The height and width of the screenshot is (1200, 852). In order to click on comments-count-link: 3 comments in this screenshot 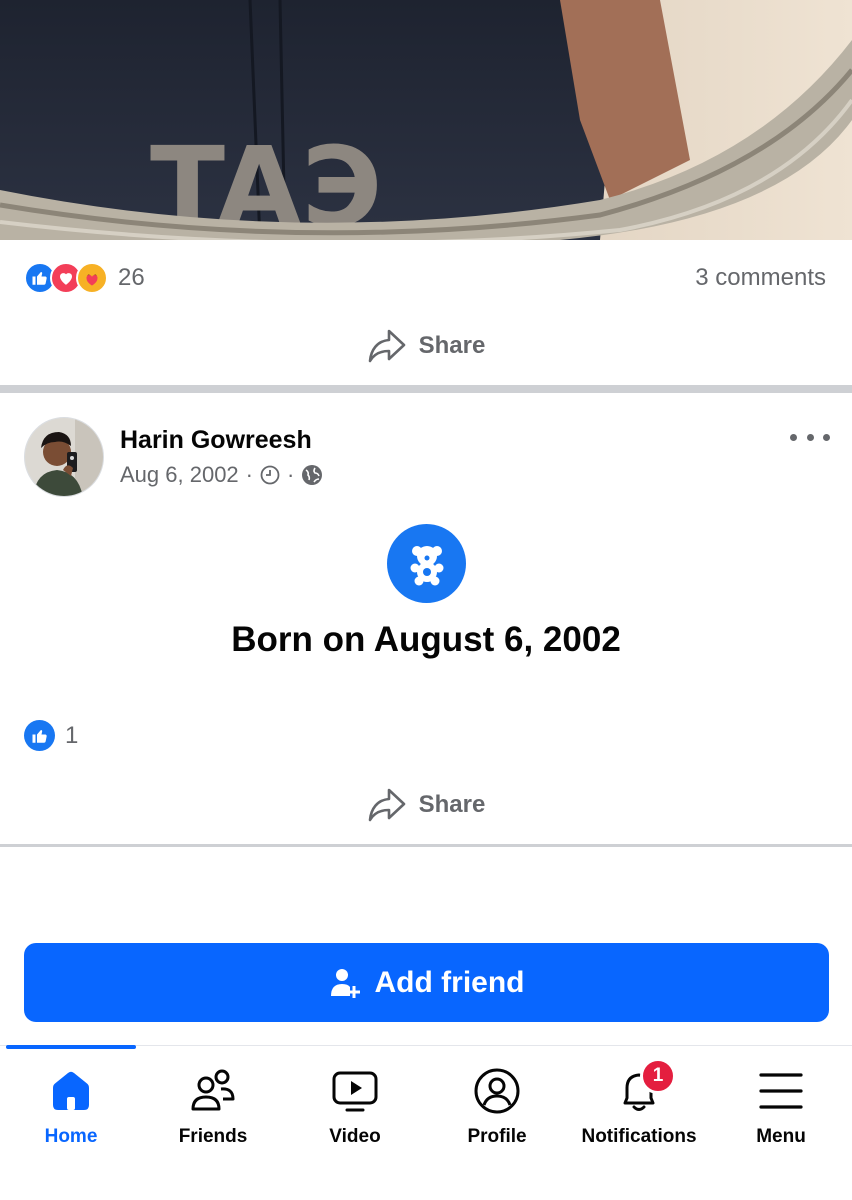, I will do `click(760, 278)`.